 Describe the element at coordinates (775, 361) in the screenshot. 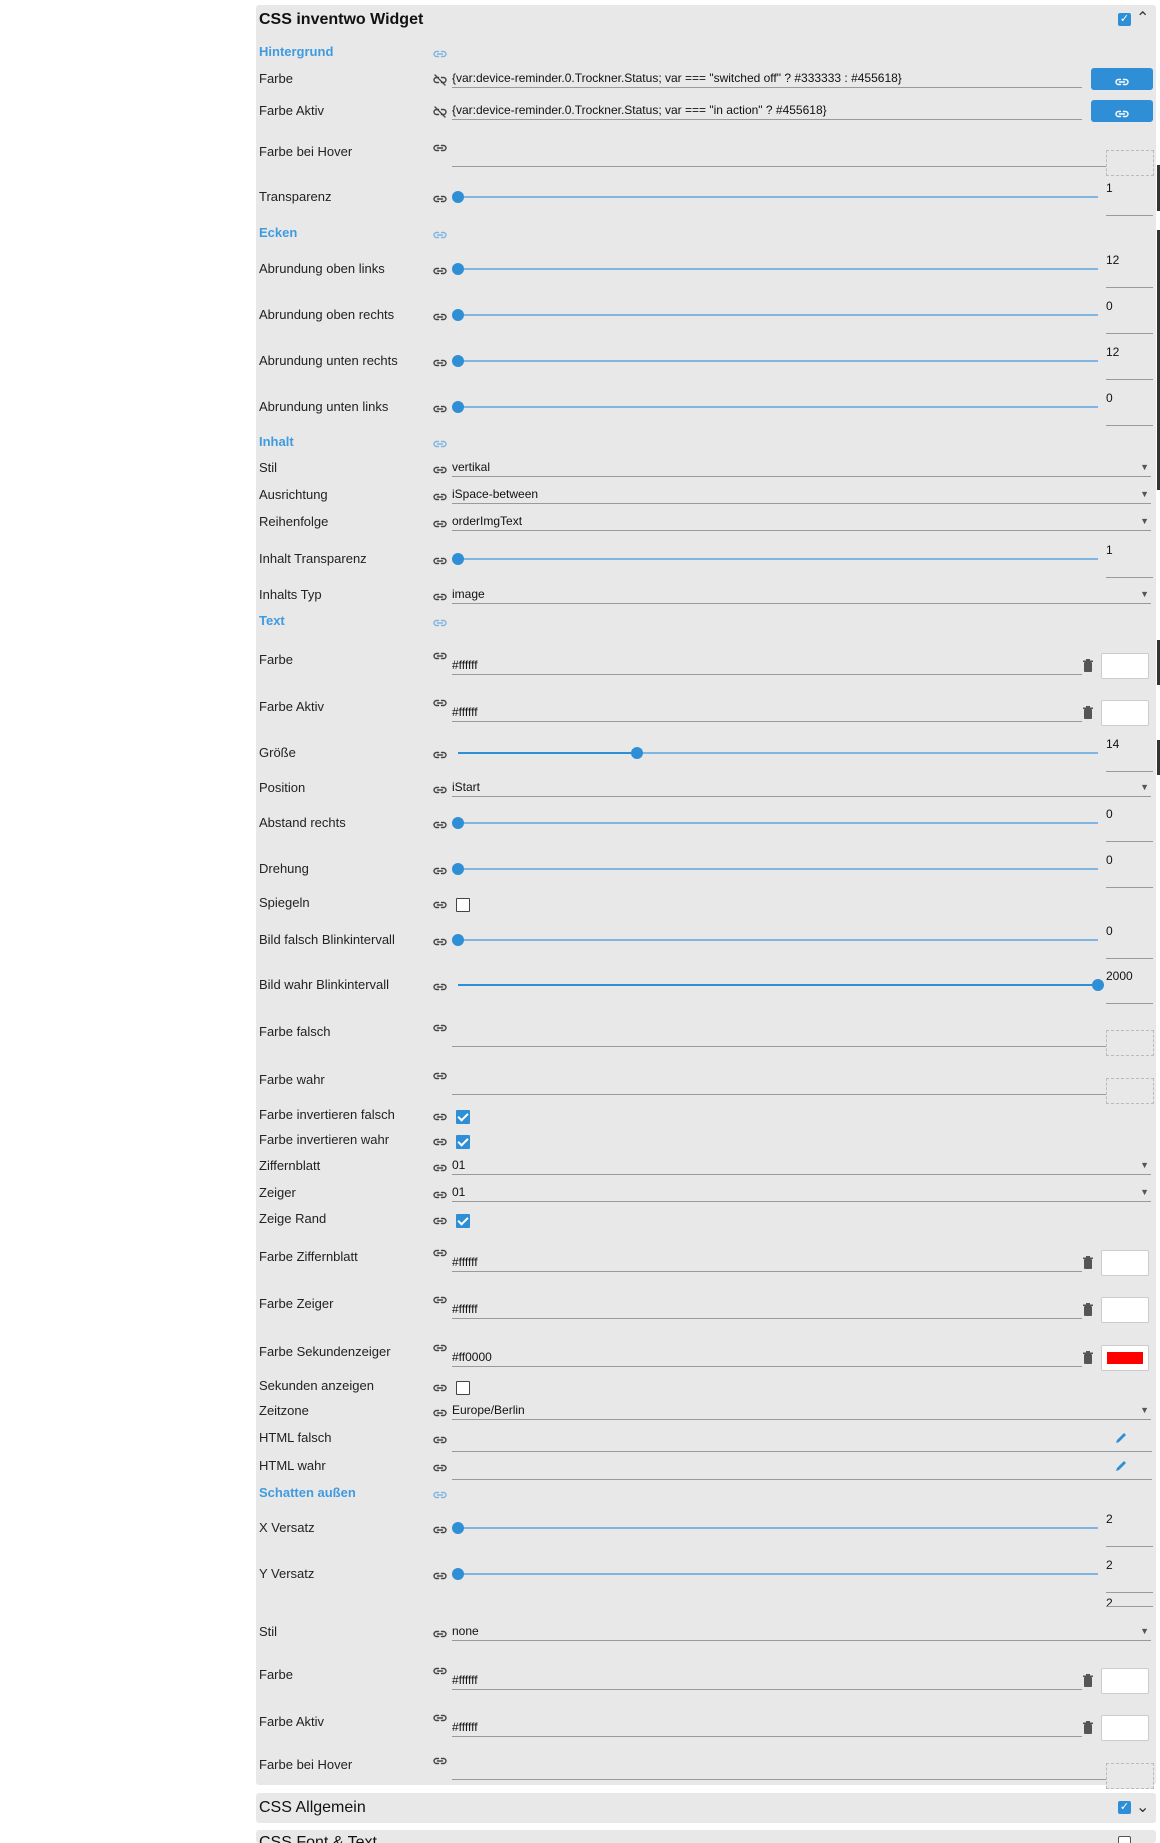

I see `slider-r-ur` at that location.